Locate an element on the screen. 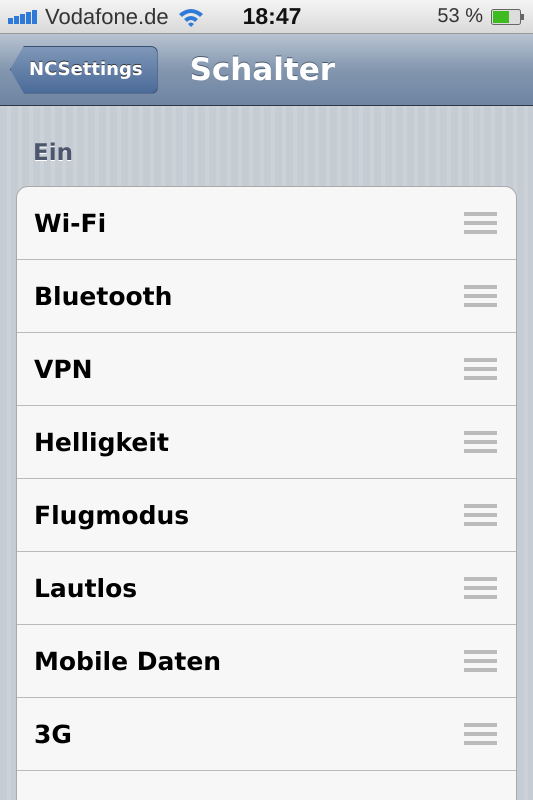 The height and width of the screenshot is (800, 533). list-row: Wi-Fi is located at coordinates (266, 223).